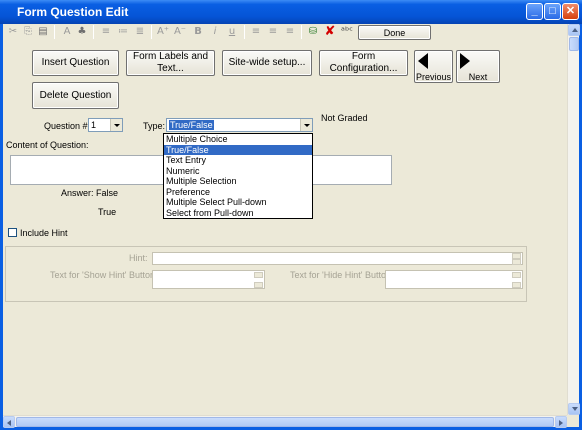 The height and width of the screenshot is (430, 582). What do you see at coordinates (9, 422) in the screenshot?
I see `scroll-left-icon` at bounding box center [9, 422].